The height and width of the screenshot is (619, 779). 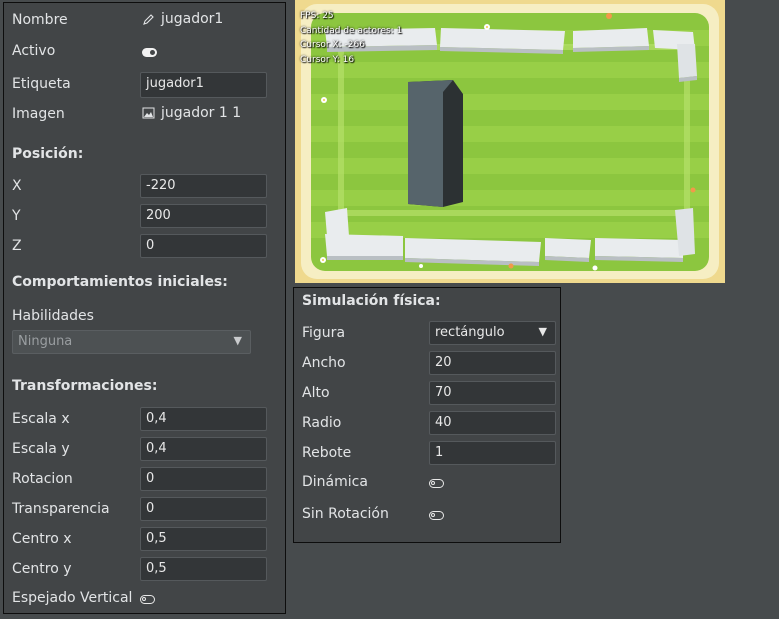 I want to click on rotacion-row: Rotacion 0, so click(x=144, y=480).